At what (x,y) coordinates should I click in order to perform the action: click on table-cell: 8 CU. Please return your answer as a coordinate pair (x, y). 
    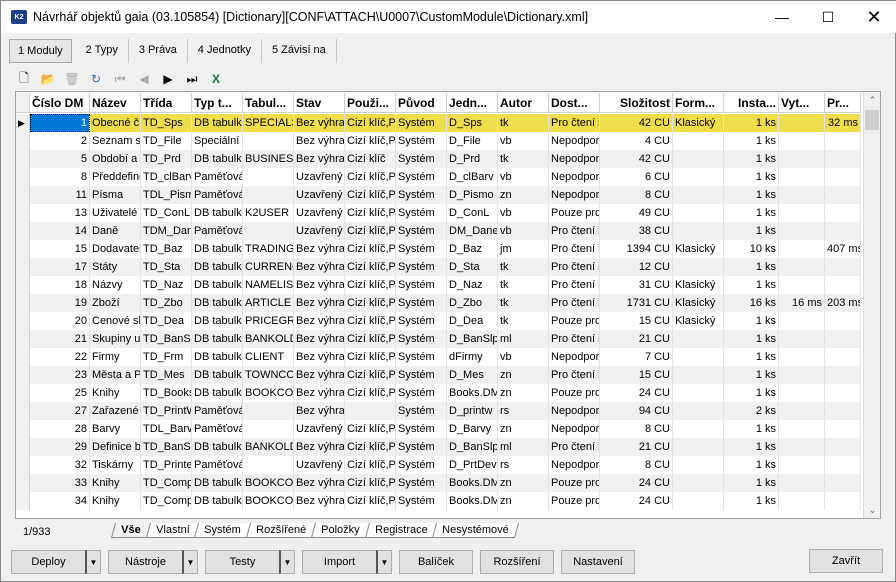
    Looking at the image, I should click on (636, 465).